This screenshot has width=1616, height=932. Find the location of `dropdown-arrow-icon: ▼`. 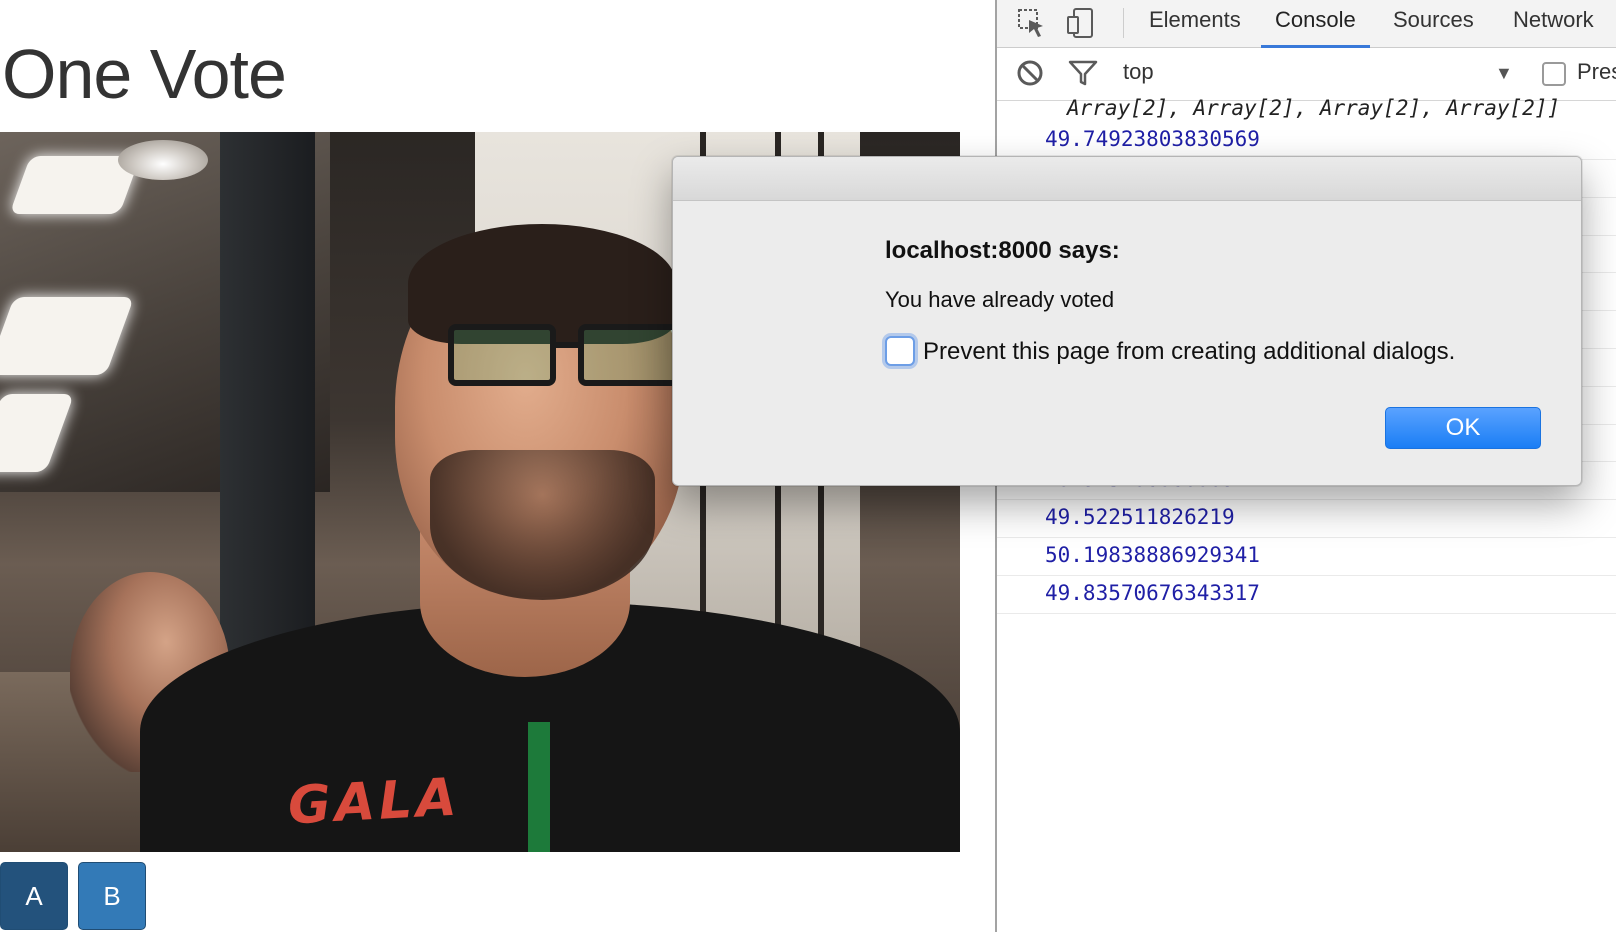

dropdown-arrow-icon: ▼ is located at coordinates (1504, 73).